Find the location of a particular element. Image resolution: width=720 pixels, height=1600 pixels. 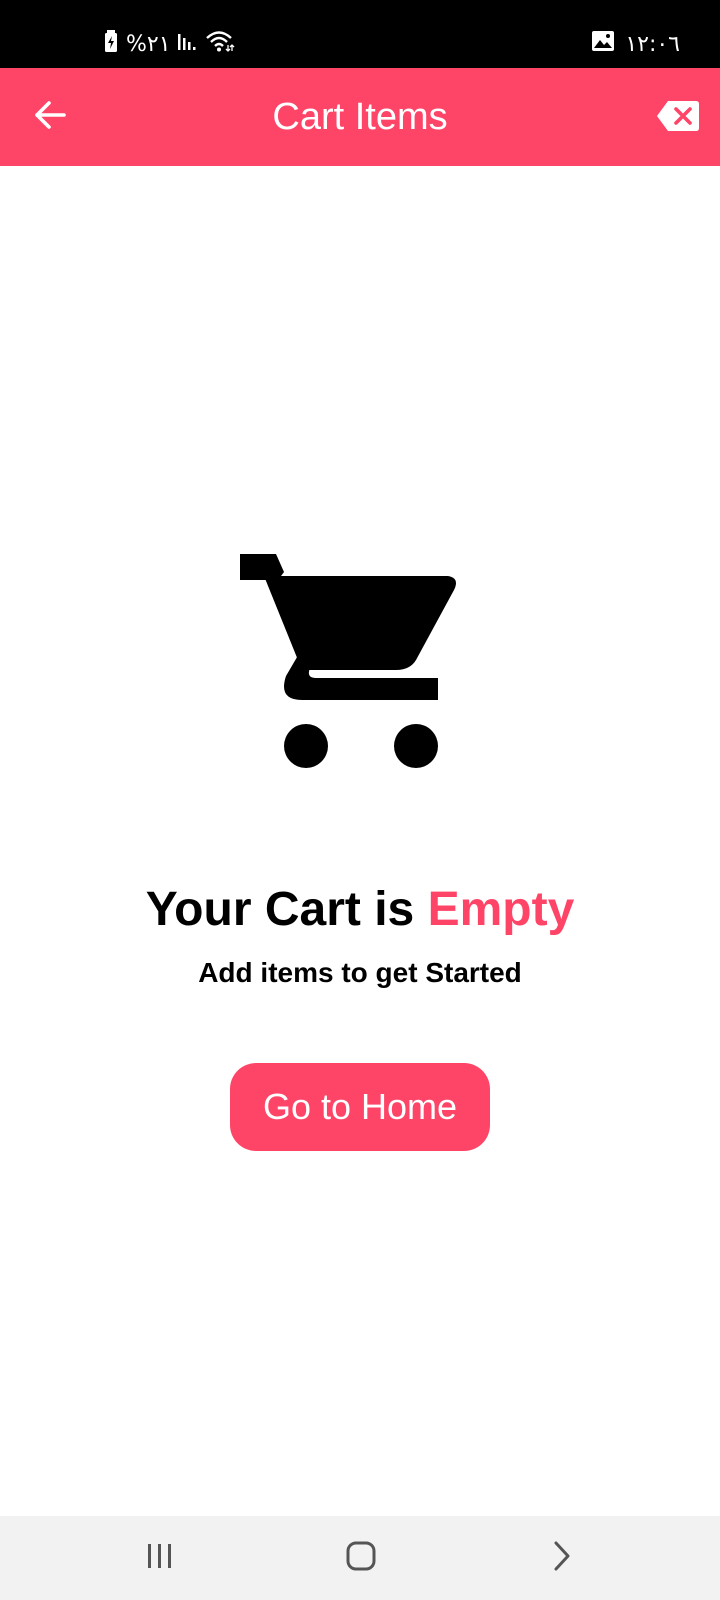

recents-button is located at coordinates (160, 1558).